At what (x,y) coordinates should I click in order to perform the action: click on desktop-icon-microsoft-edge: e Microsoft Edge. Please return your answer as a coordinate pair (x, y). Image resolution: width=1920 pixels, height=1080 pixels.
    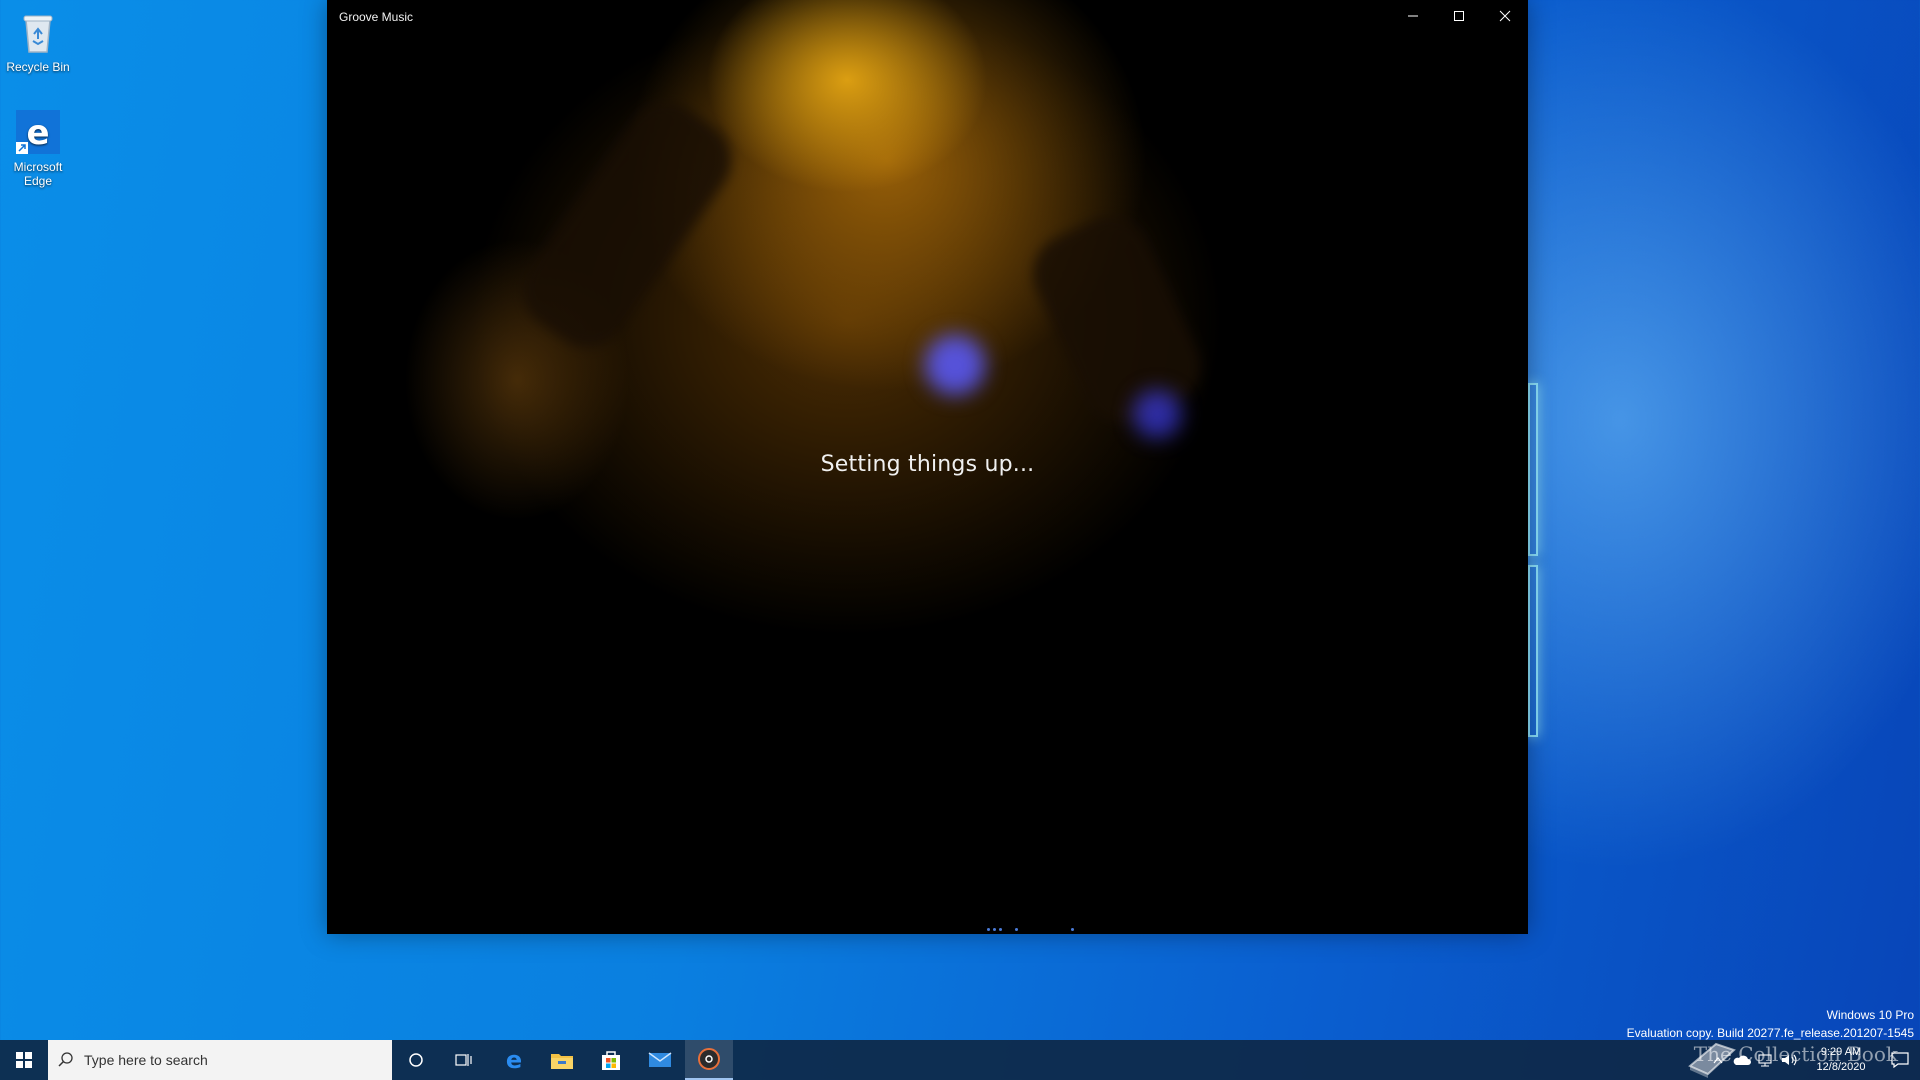
    Looking at the image, I should click on (38, 148).